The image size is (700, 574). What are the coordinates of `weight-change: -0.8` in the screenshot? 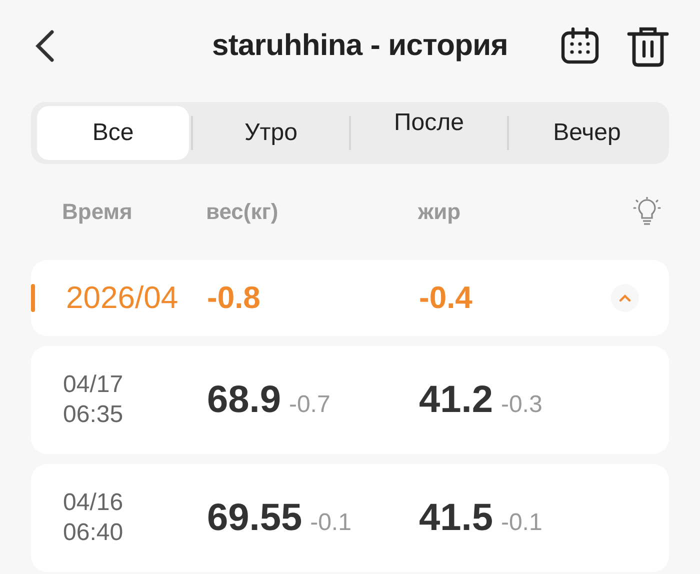 It's located at (234, 298).